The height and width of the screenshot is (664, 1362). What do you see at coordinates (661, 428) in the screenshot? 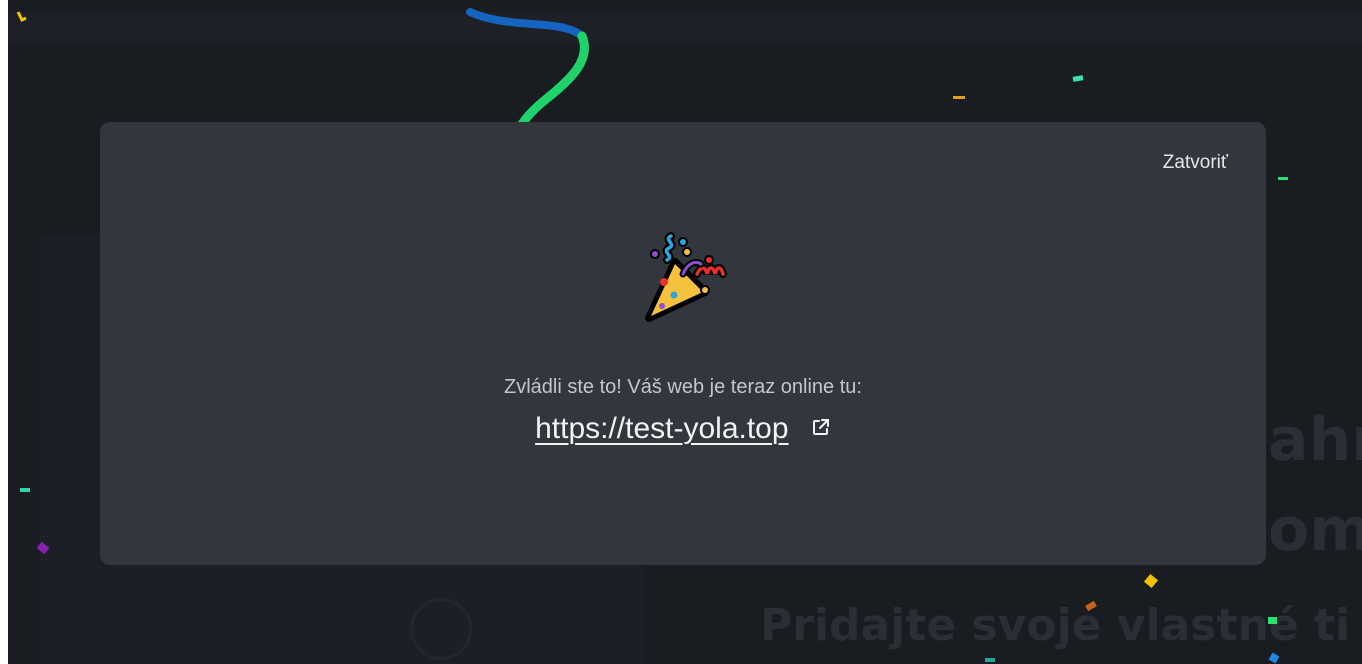
I see `site-url-link: https://test-yola.top` at bounding box center [661, 428].